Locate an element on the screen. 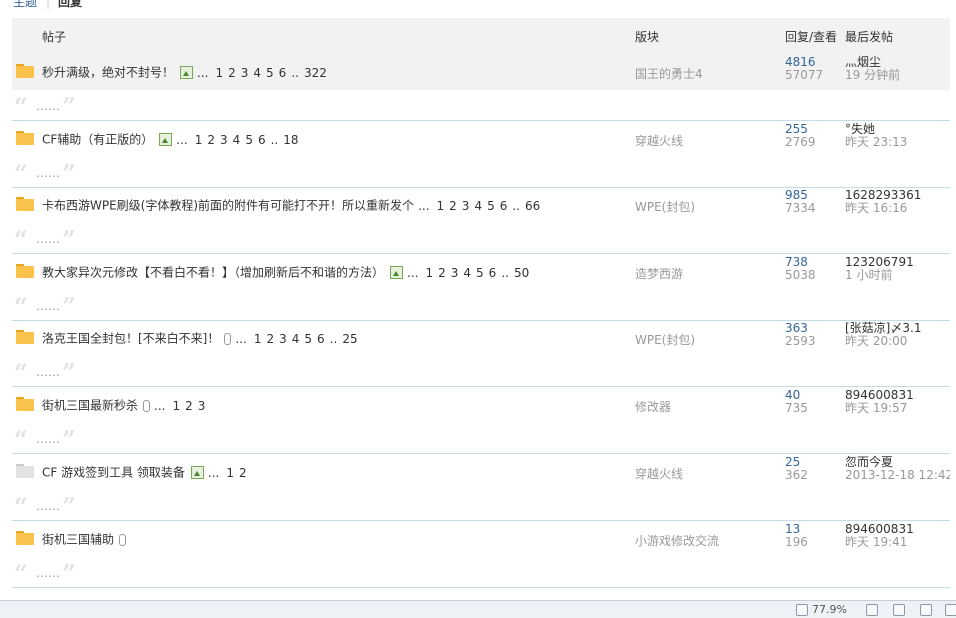  zoom-level: 77.9% is located at coordinates (829, 609).